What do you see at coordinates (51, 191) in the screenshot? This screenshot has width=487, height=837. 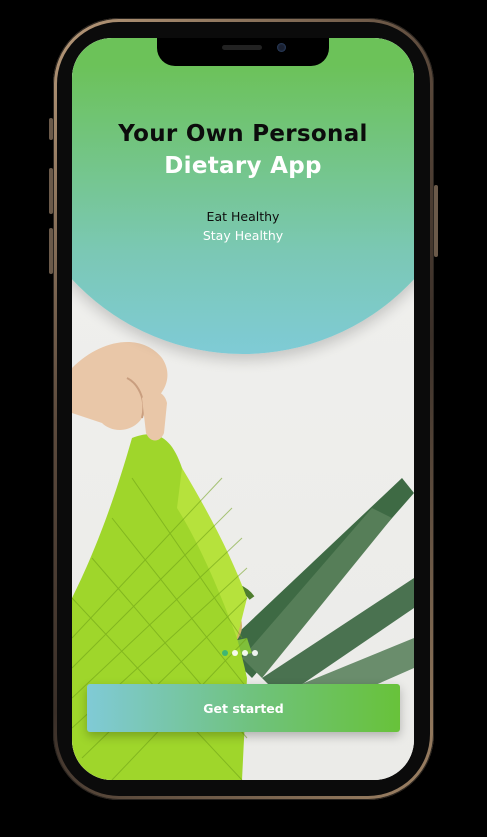 I see `volume-up-button` at bounding box center [51, 191].